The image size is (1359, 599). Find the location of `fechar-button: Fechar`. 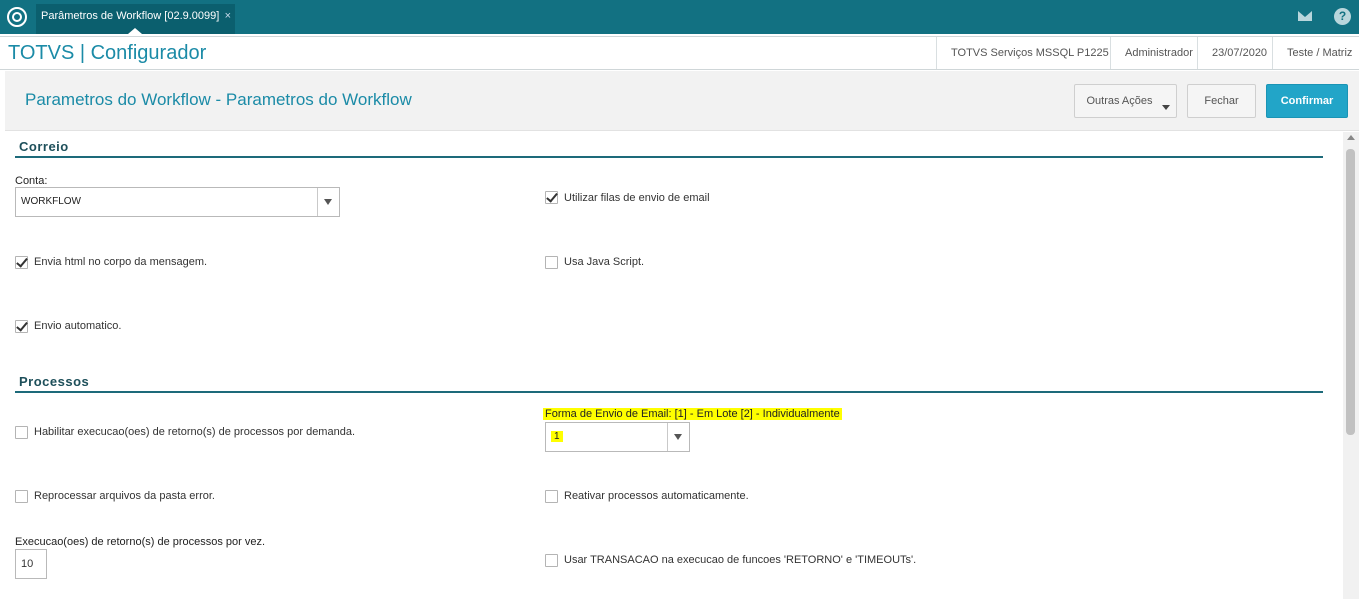

fechar-button: Fechar is located at coordinates (1221, 101).